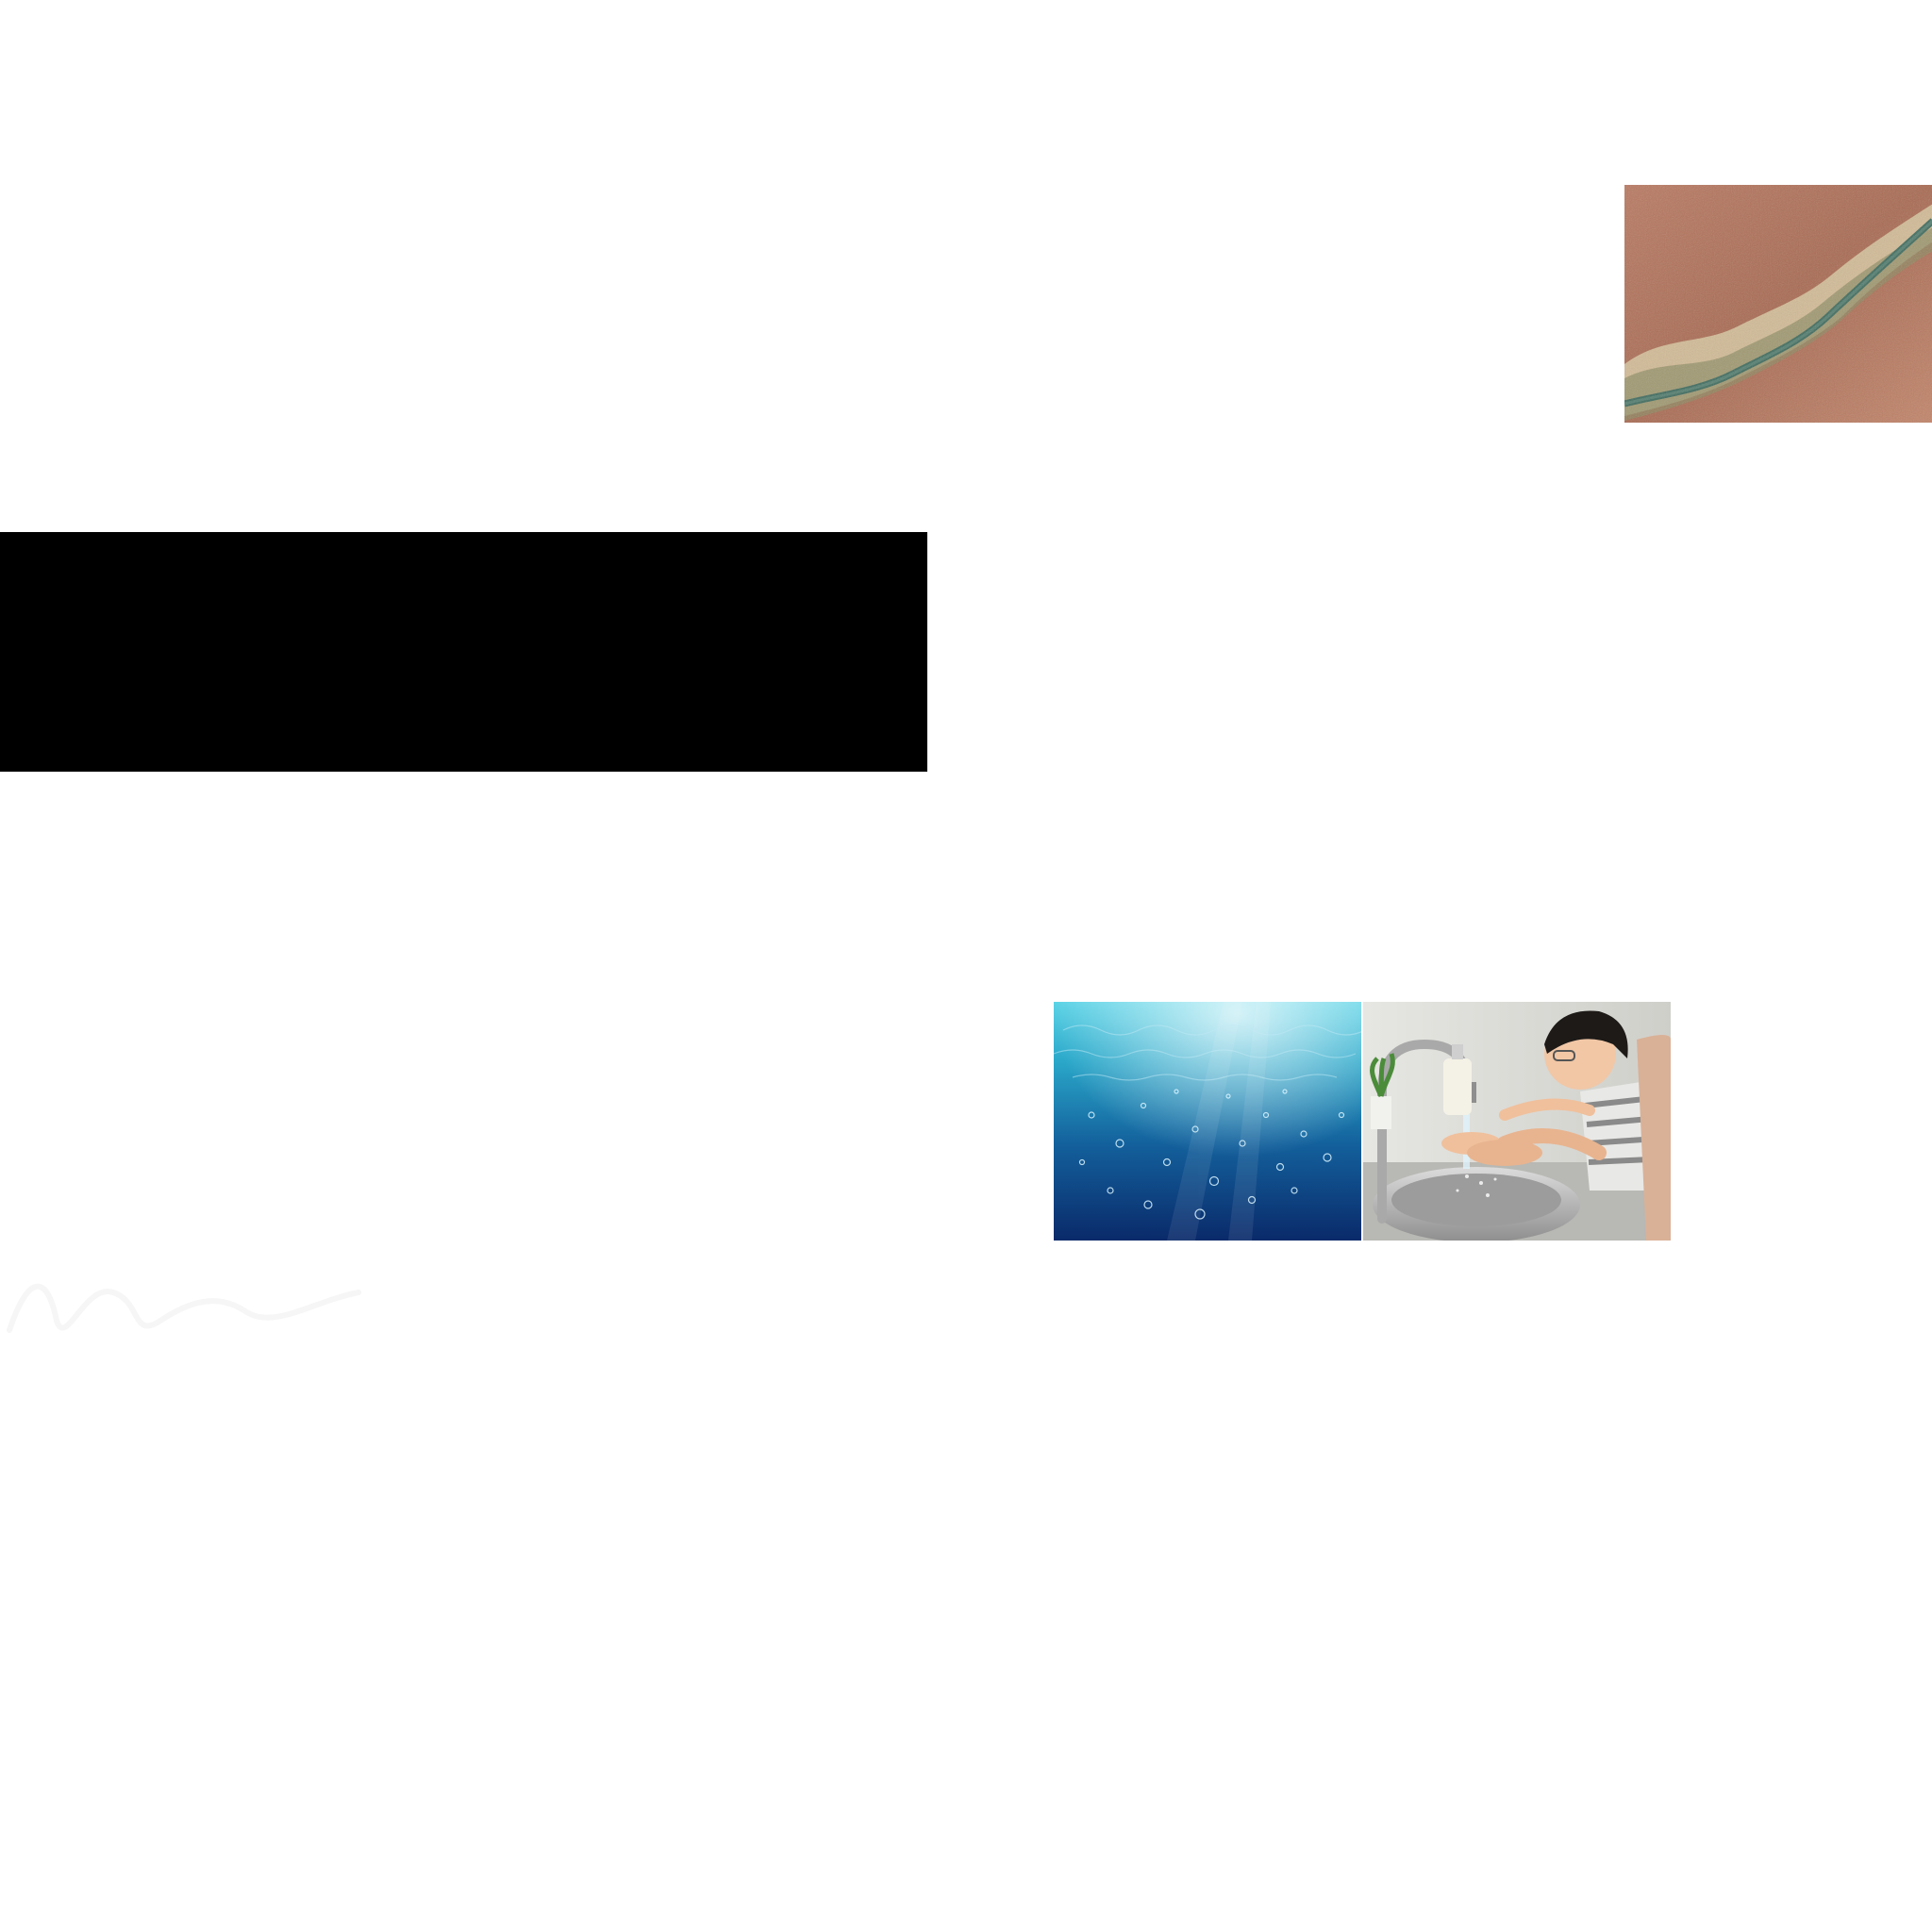 The height and width of the screenshot is (1932, 1932). I want to click on canyon-illustration, so click(1778, 304).